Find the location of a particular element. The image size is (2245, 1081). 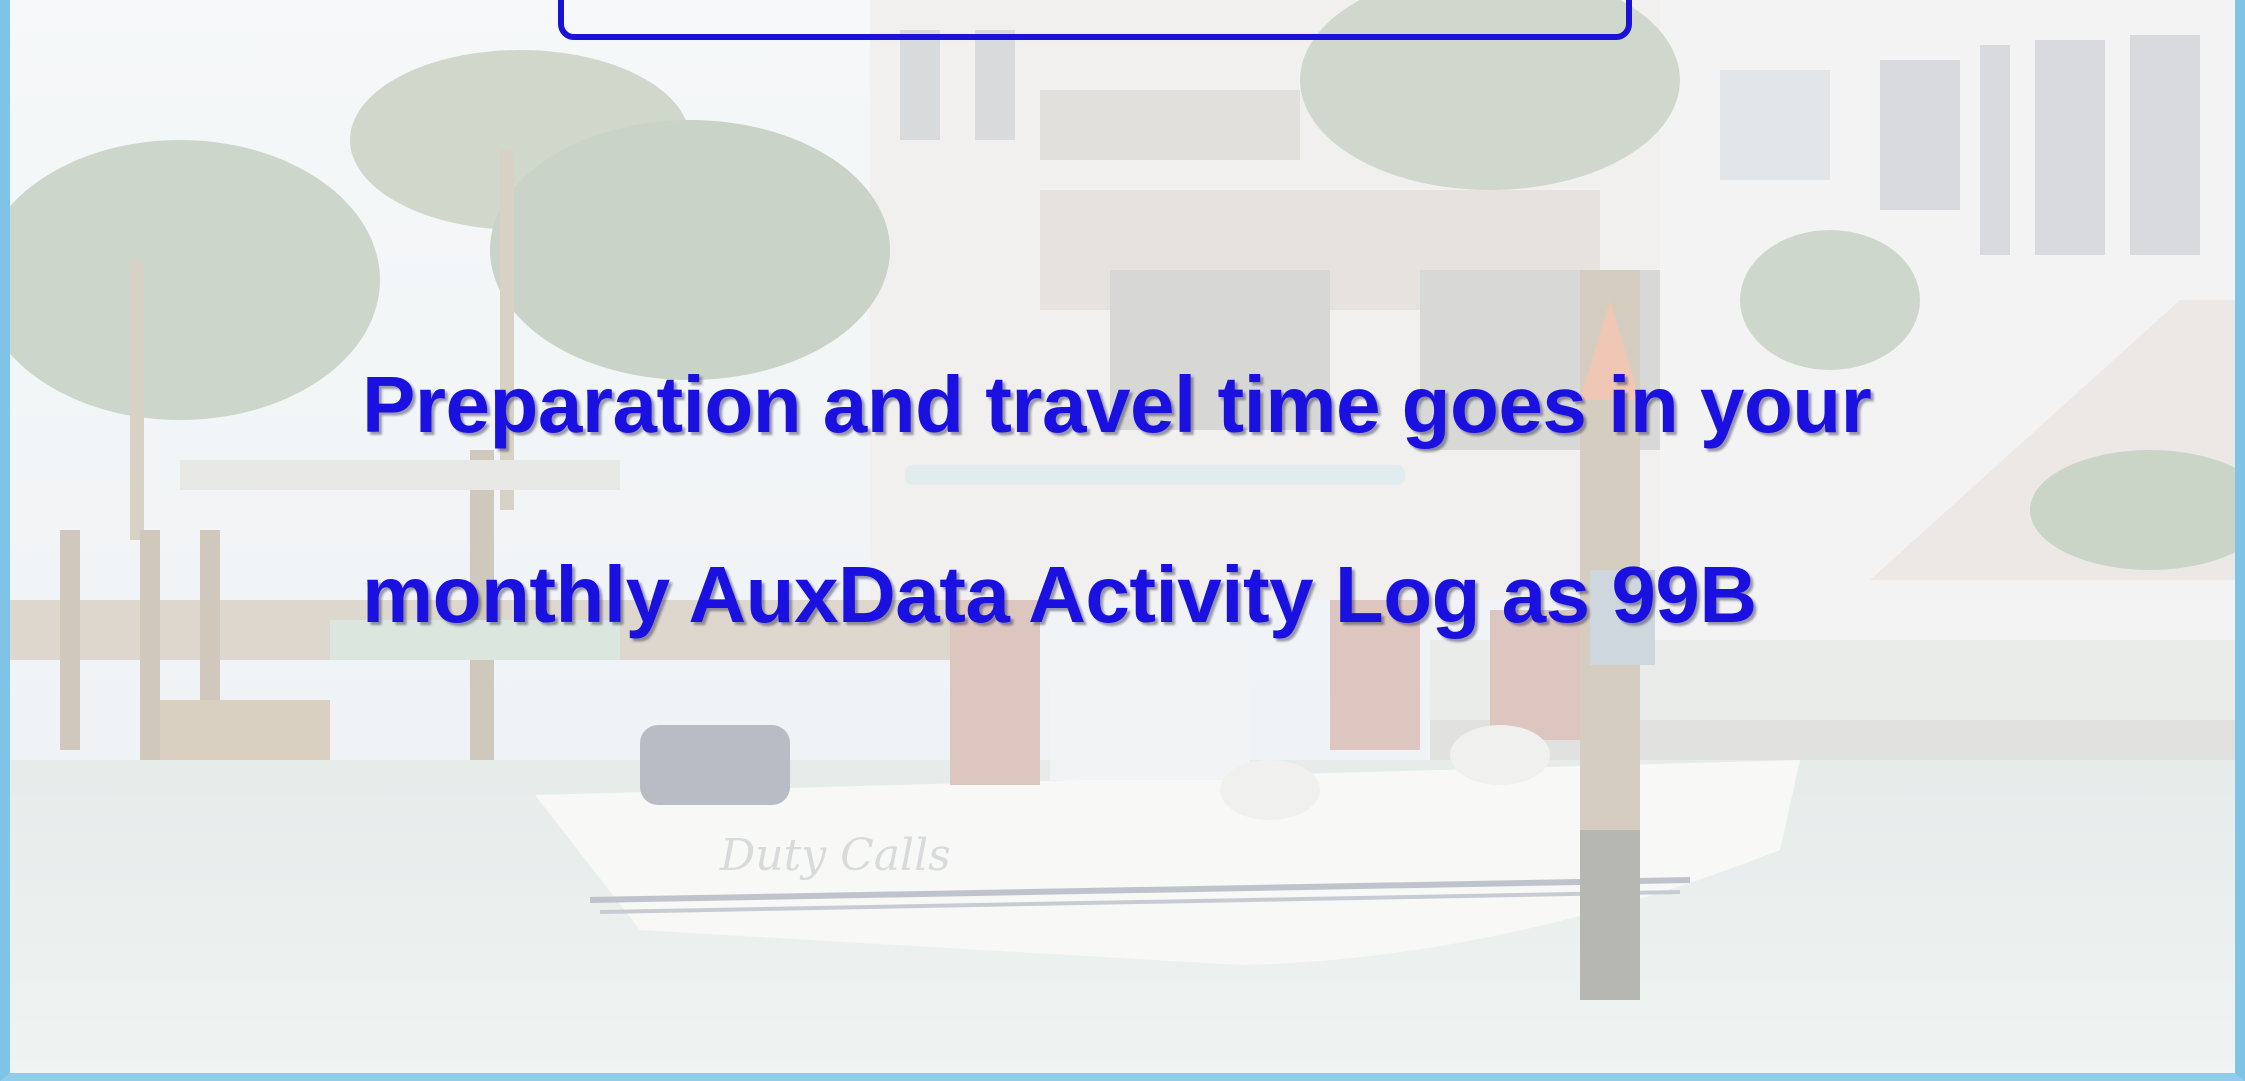

body-line-2: monthly AuxData Activity Log as 99B is located at coordinates (1059, 594).